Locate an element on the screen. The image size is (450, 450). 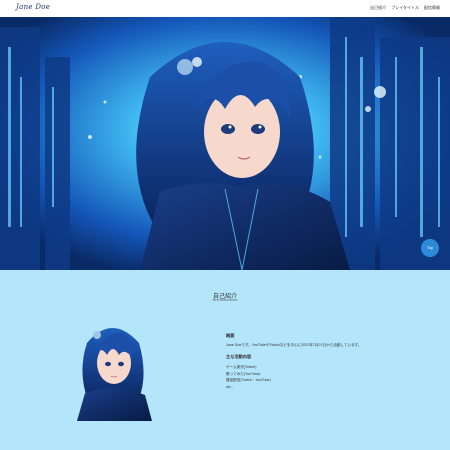
scroll-top-button: Top is located at coordinates (430, 248).